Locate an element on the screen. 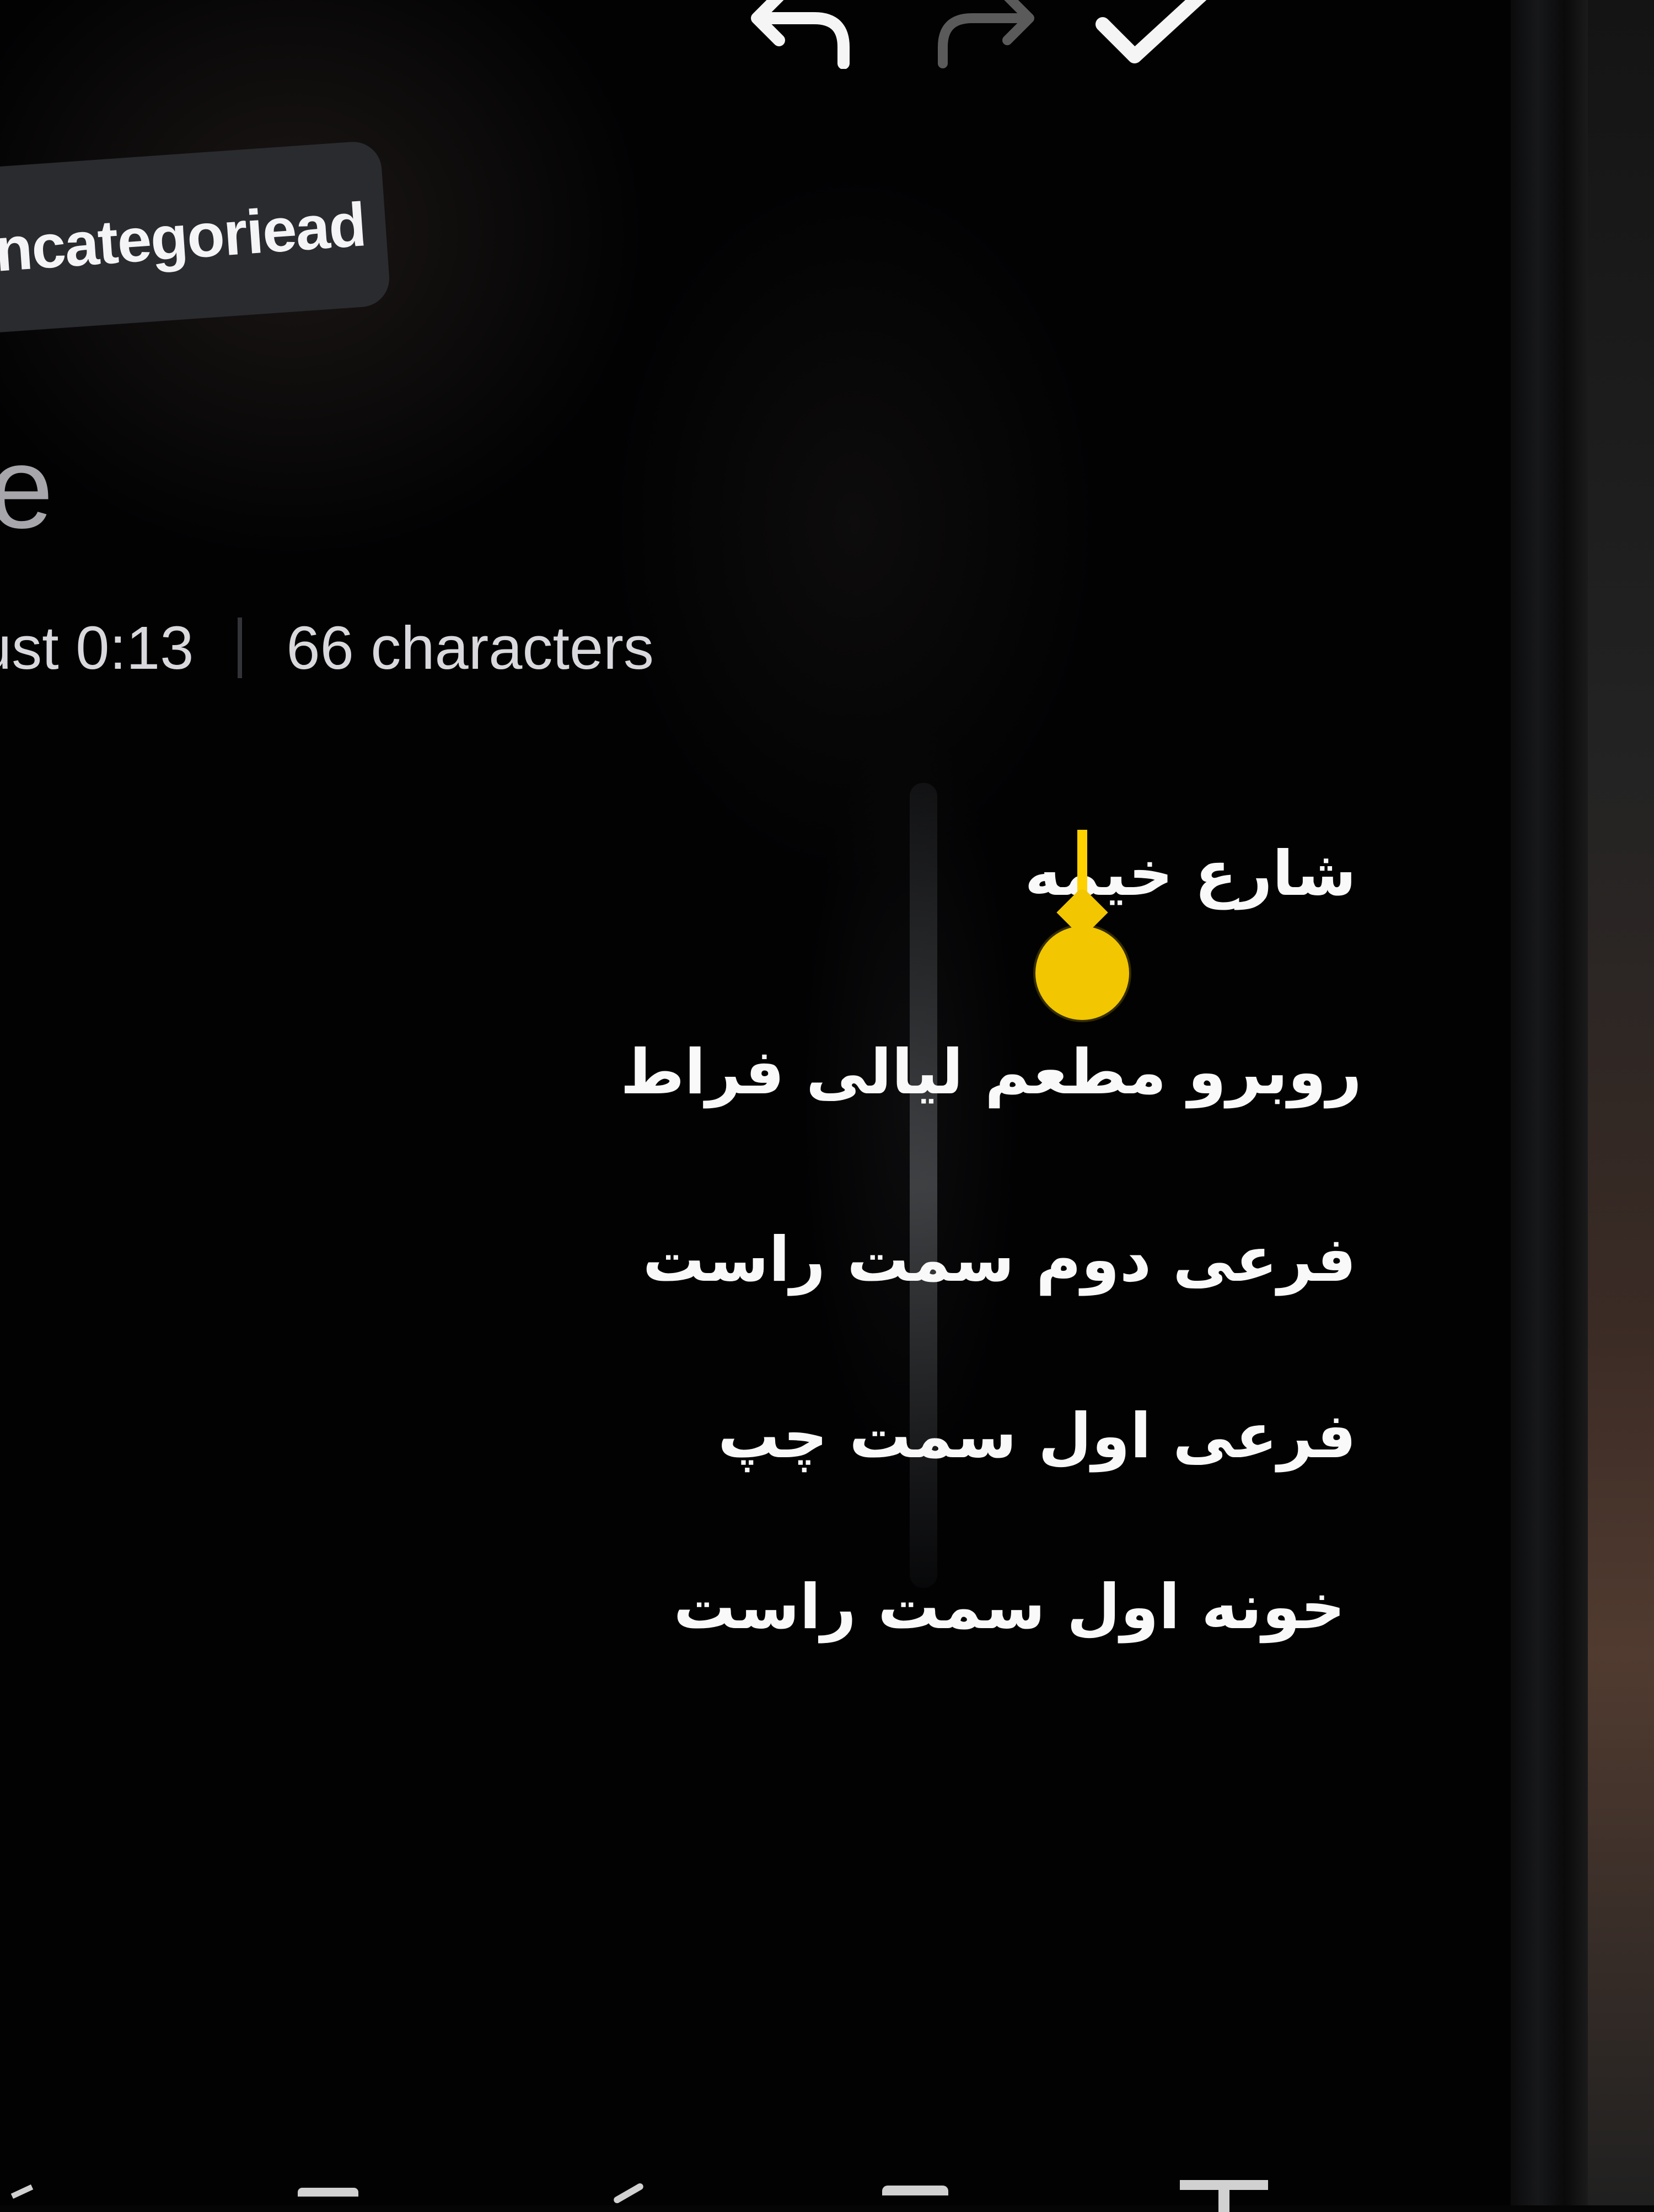 The image size is (1654, 2212). redo-button is located at coordinates (987, 38).